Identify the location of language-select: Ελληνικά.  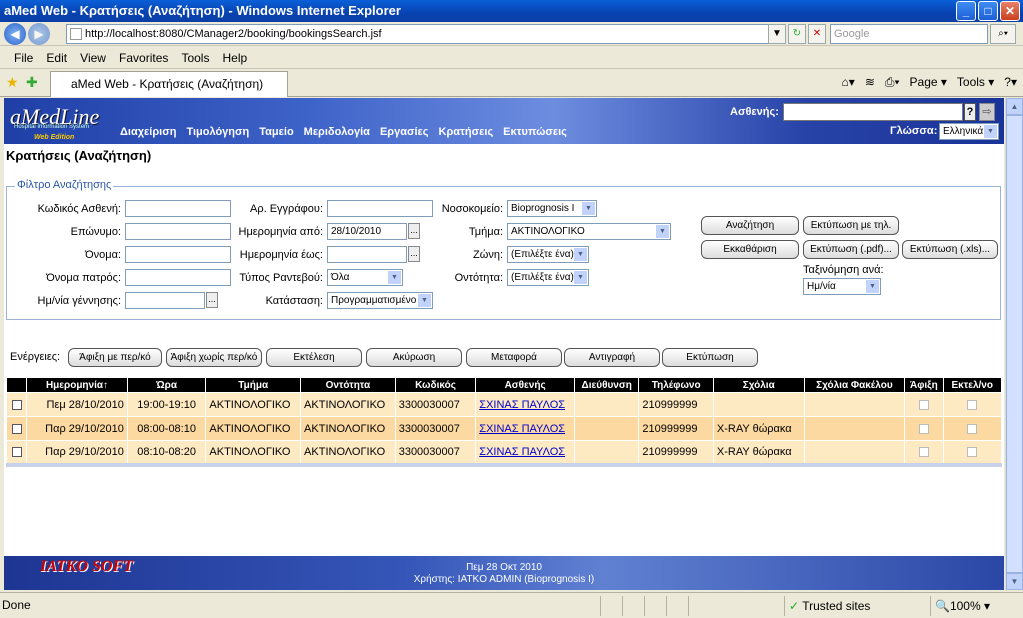
(969, 131).